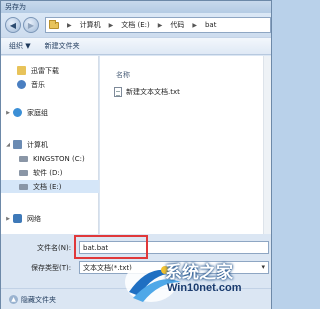 This screenshot has height=309, width=320. Describe the element at coordinates (174, 267) in the screenshot. I see `filetype-select: 文本文档(*.txt)` at that location.